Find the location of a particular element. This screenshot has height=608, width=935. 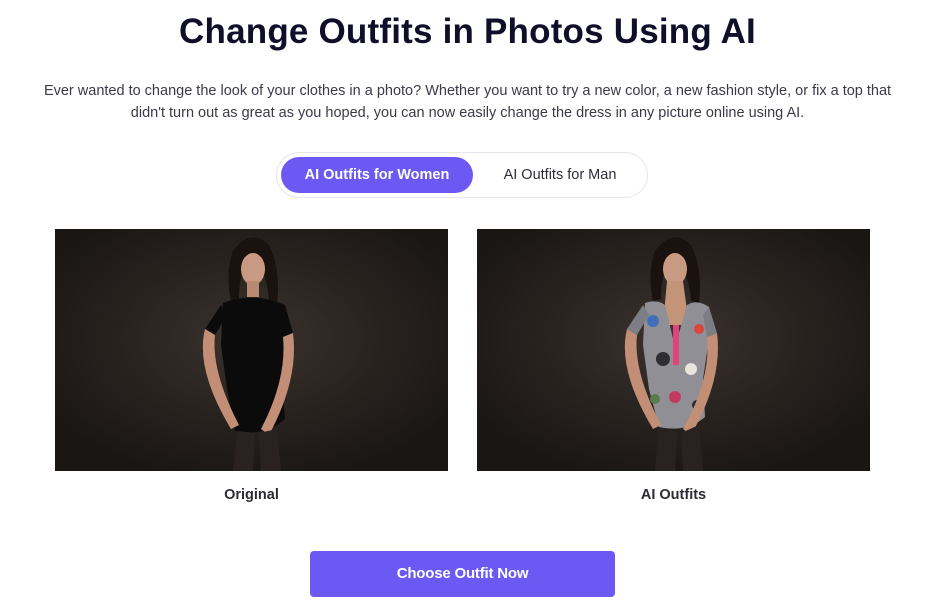

tab-ai-outfits-women: AI Outfits for Women is located at coordinates (377, 175).